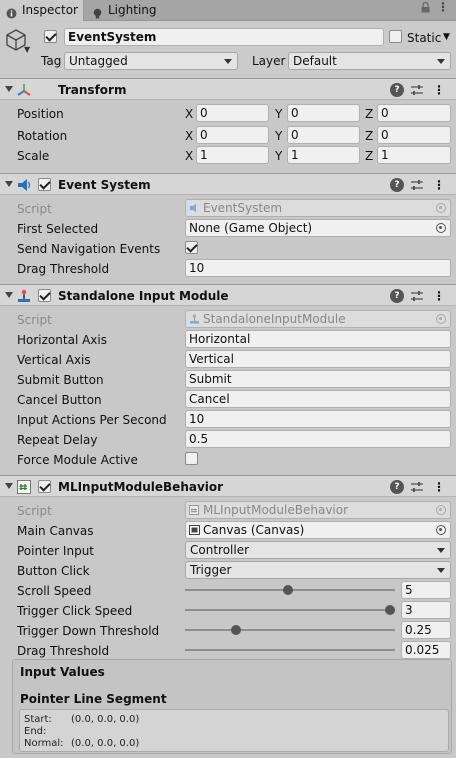 This screenshot has height=758, width=456. What do you see at coordinates (228, 486) in the screenshot?
I see `ml-input-header: MLInputModuleBehavior ? ⋮` at bounding box center [228, 486].